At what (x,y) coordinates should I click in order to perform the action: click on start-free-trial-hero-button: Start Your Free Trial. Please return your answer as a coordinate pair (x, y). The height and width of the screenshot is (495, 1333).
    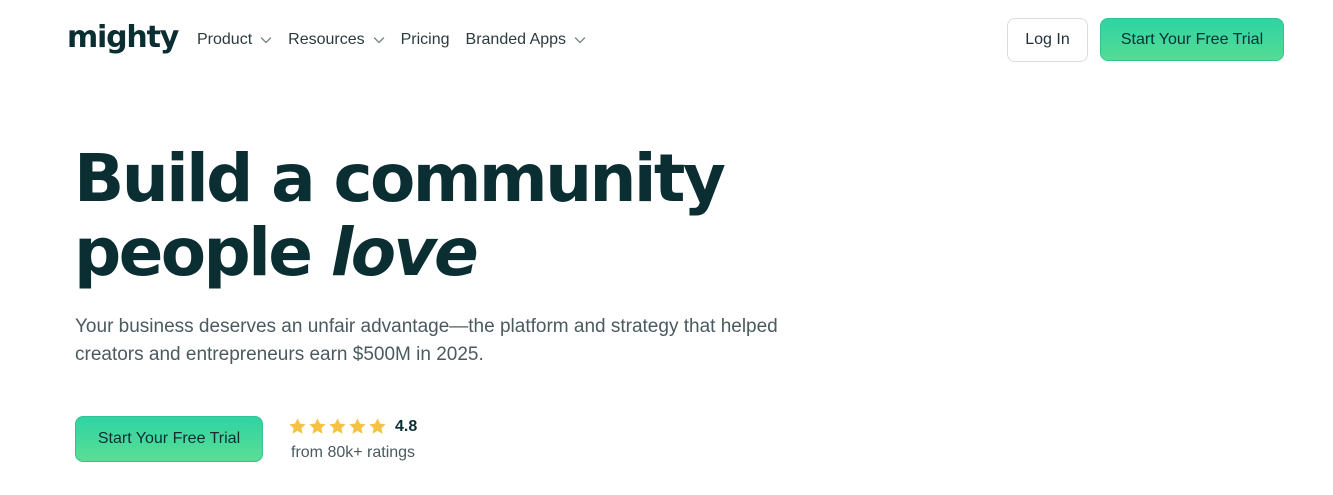
    Looking at the image, I should click on (169, 439).